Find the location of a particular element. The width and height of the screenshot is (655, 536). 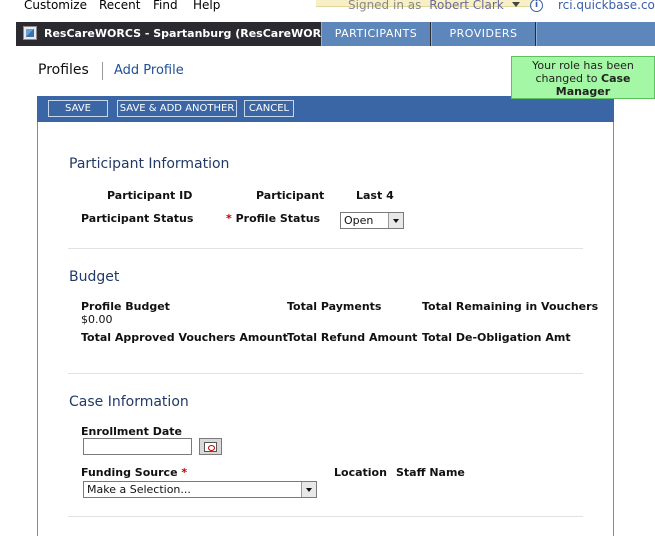

last4-label: Last 4 is located at coordinates (375, 195).